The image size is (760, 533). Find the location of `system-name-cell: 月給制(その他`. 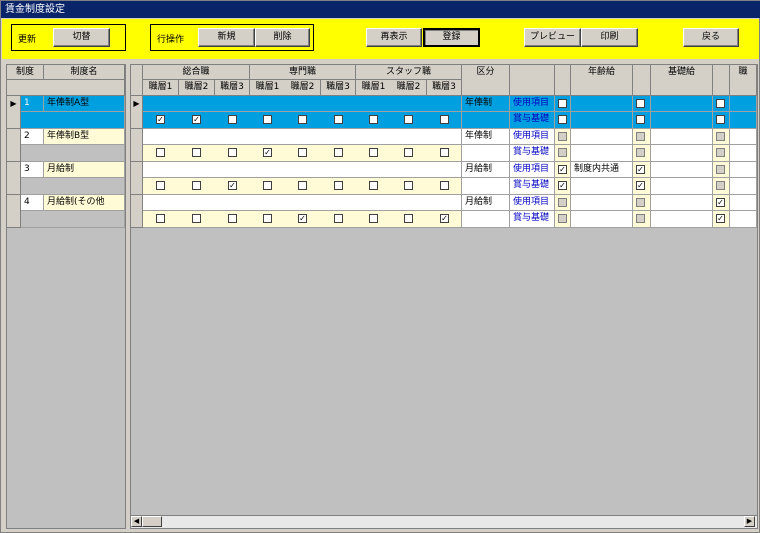

system-name-cell: 月給制(その他 is located at coordinates (84, 203).